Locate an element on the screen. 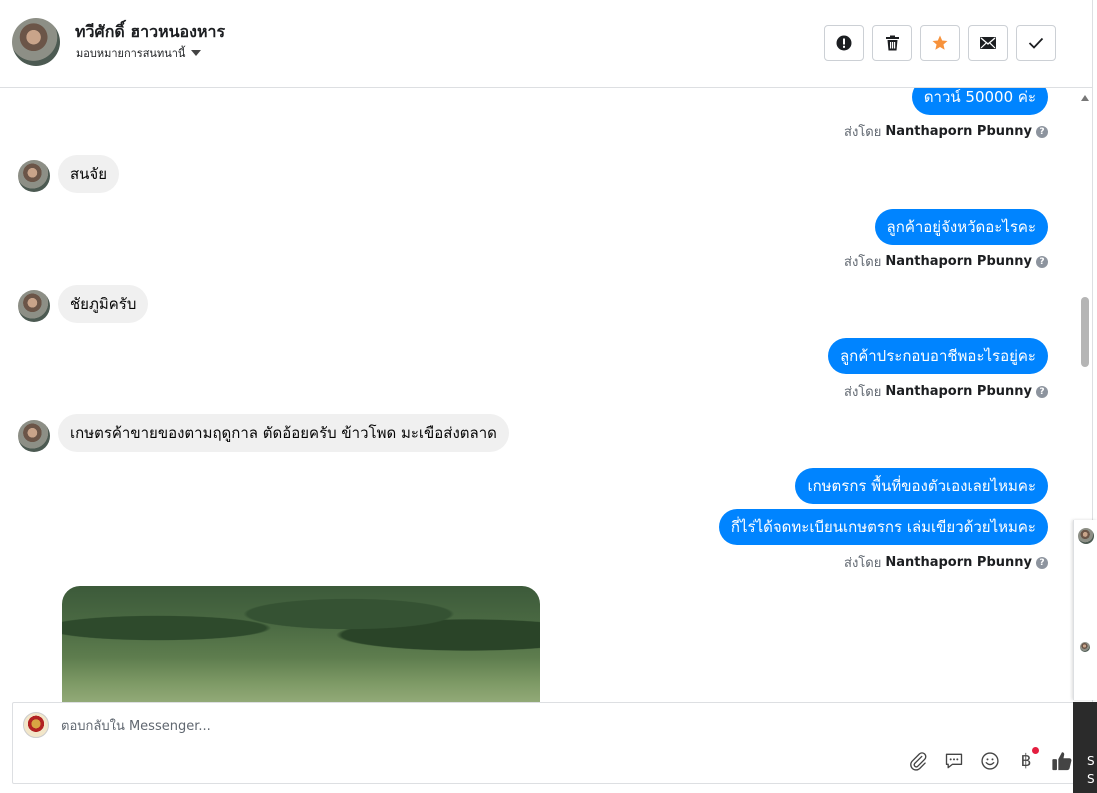  adjacent-panel is located at coordinates (1085, 610).